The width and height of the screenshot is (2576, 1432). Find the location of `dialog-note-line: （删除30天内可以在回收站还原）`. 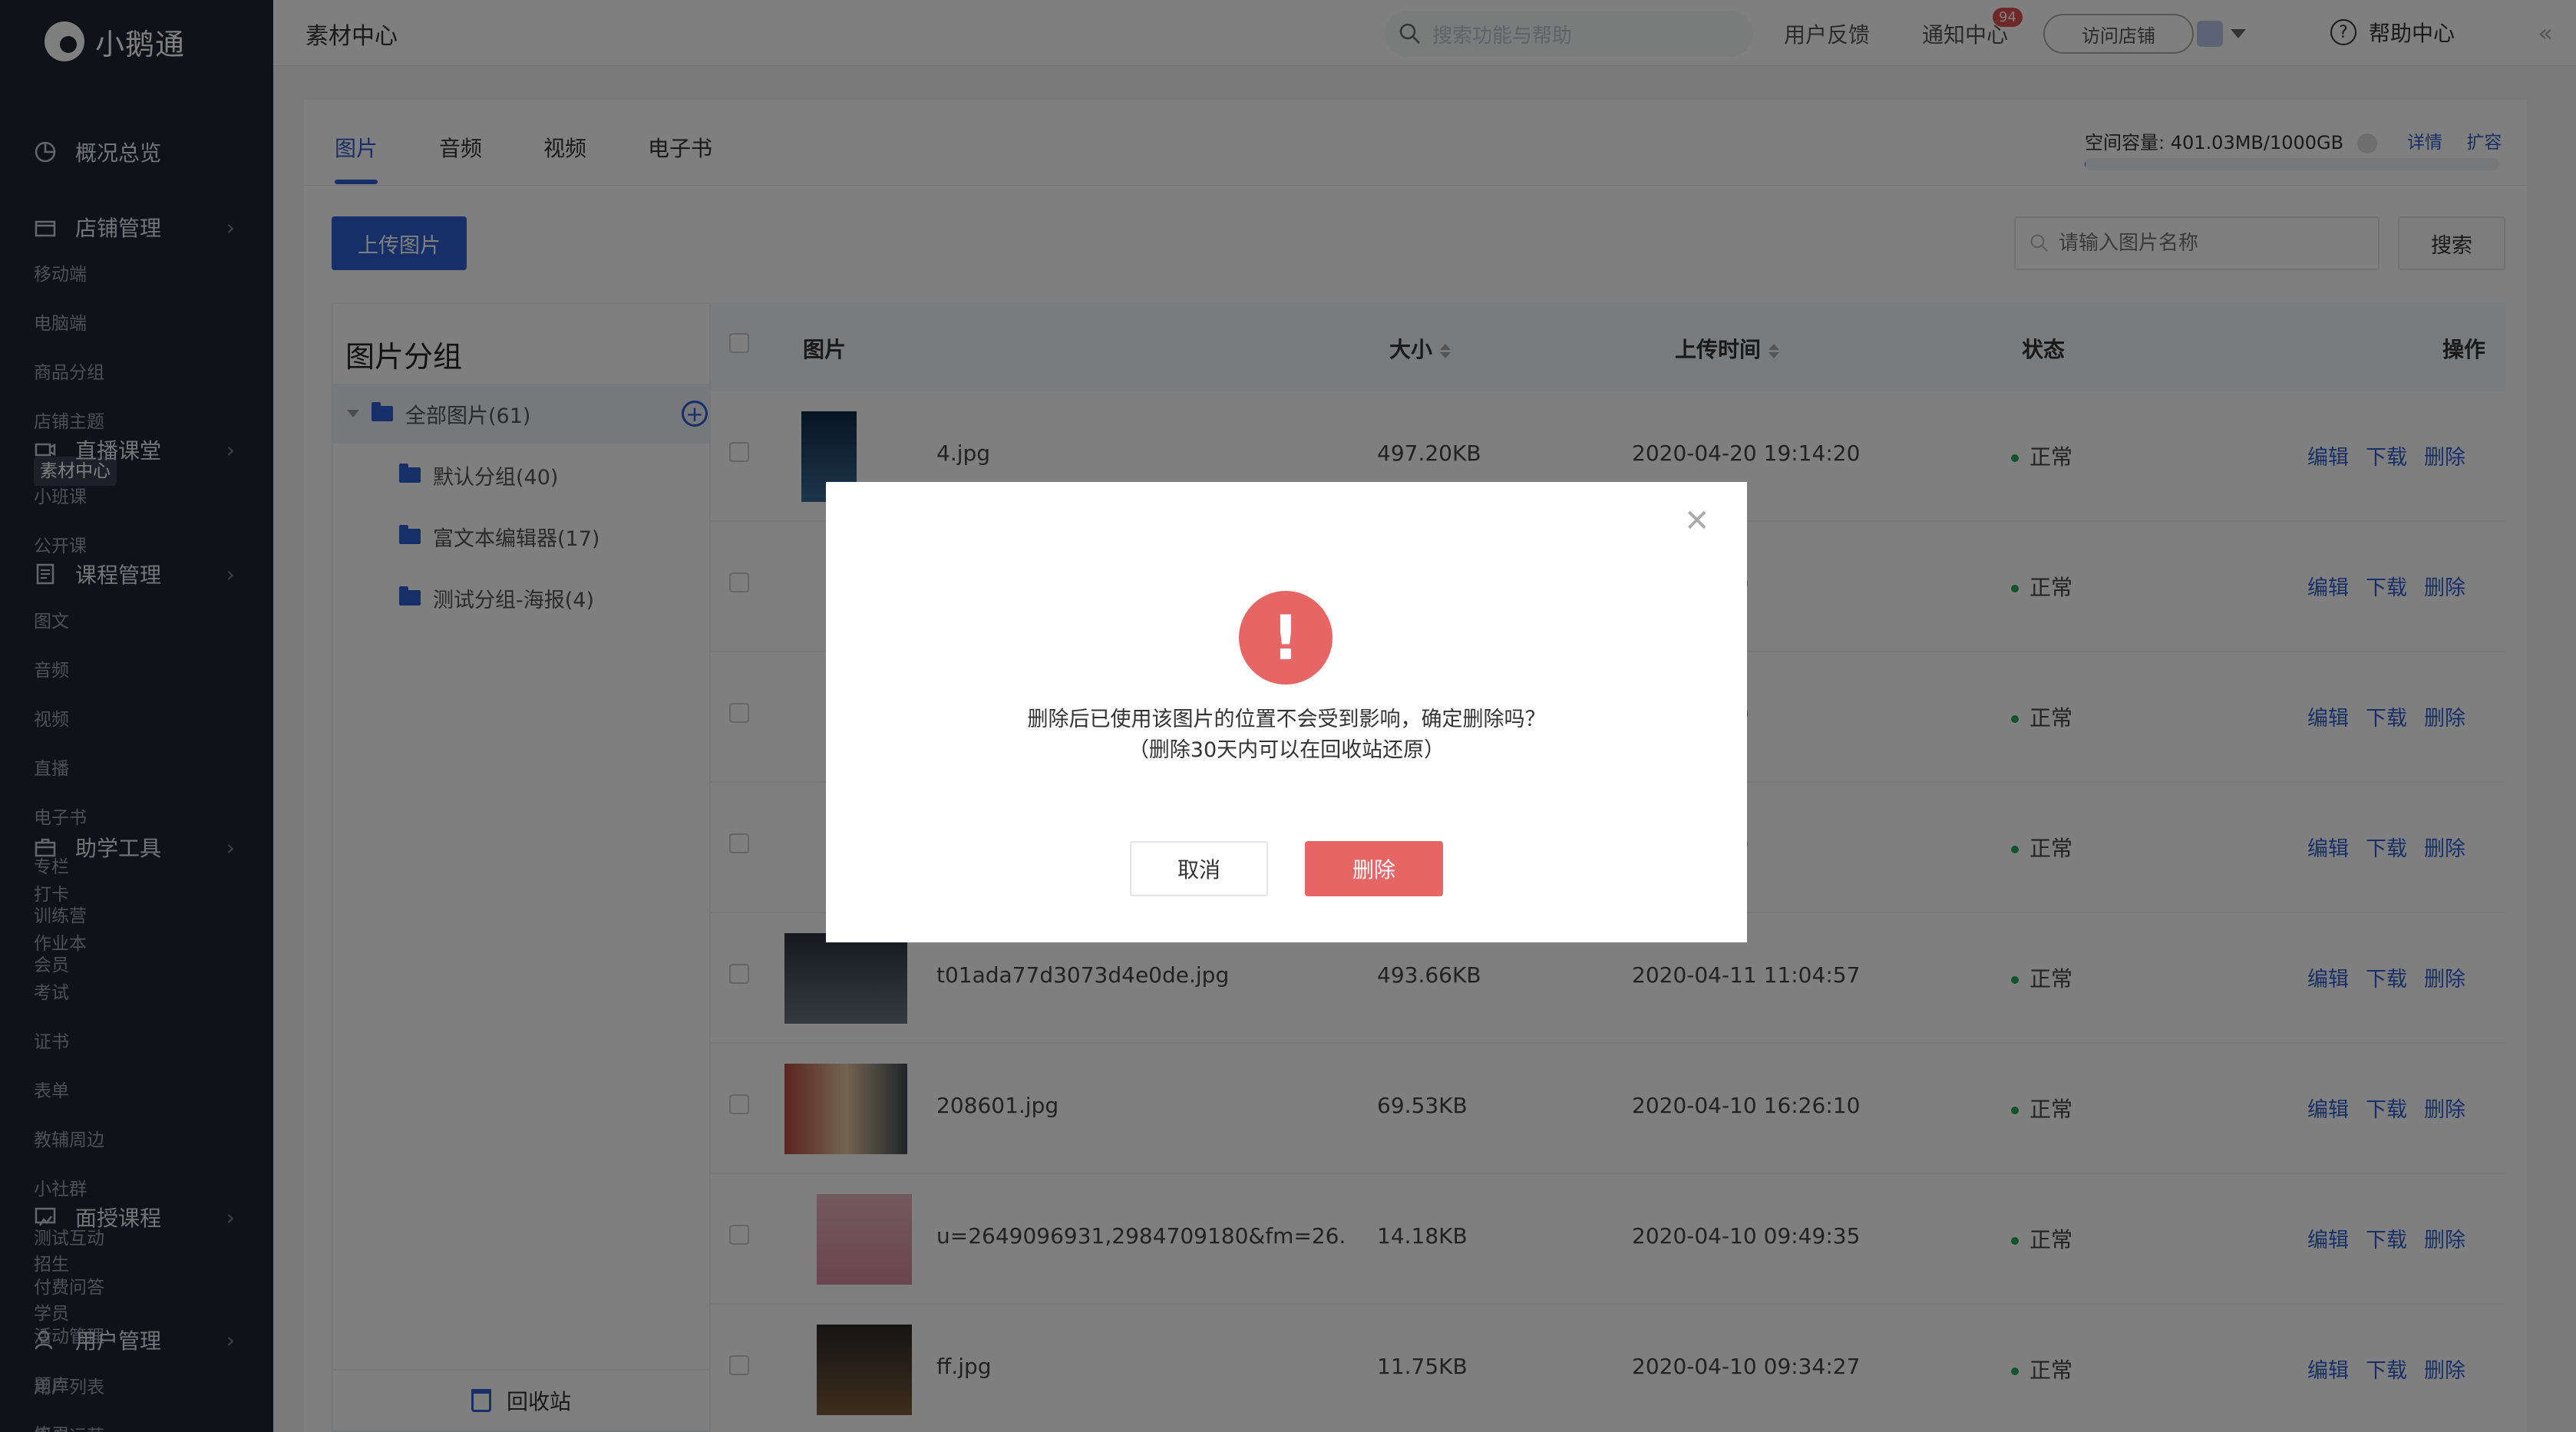

dialog-note-line: （删除30天内可以在回收站还原） is located at coordinates (1286, 750).